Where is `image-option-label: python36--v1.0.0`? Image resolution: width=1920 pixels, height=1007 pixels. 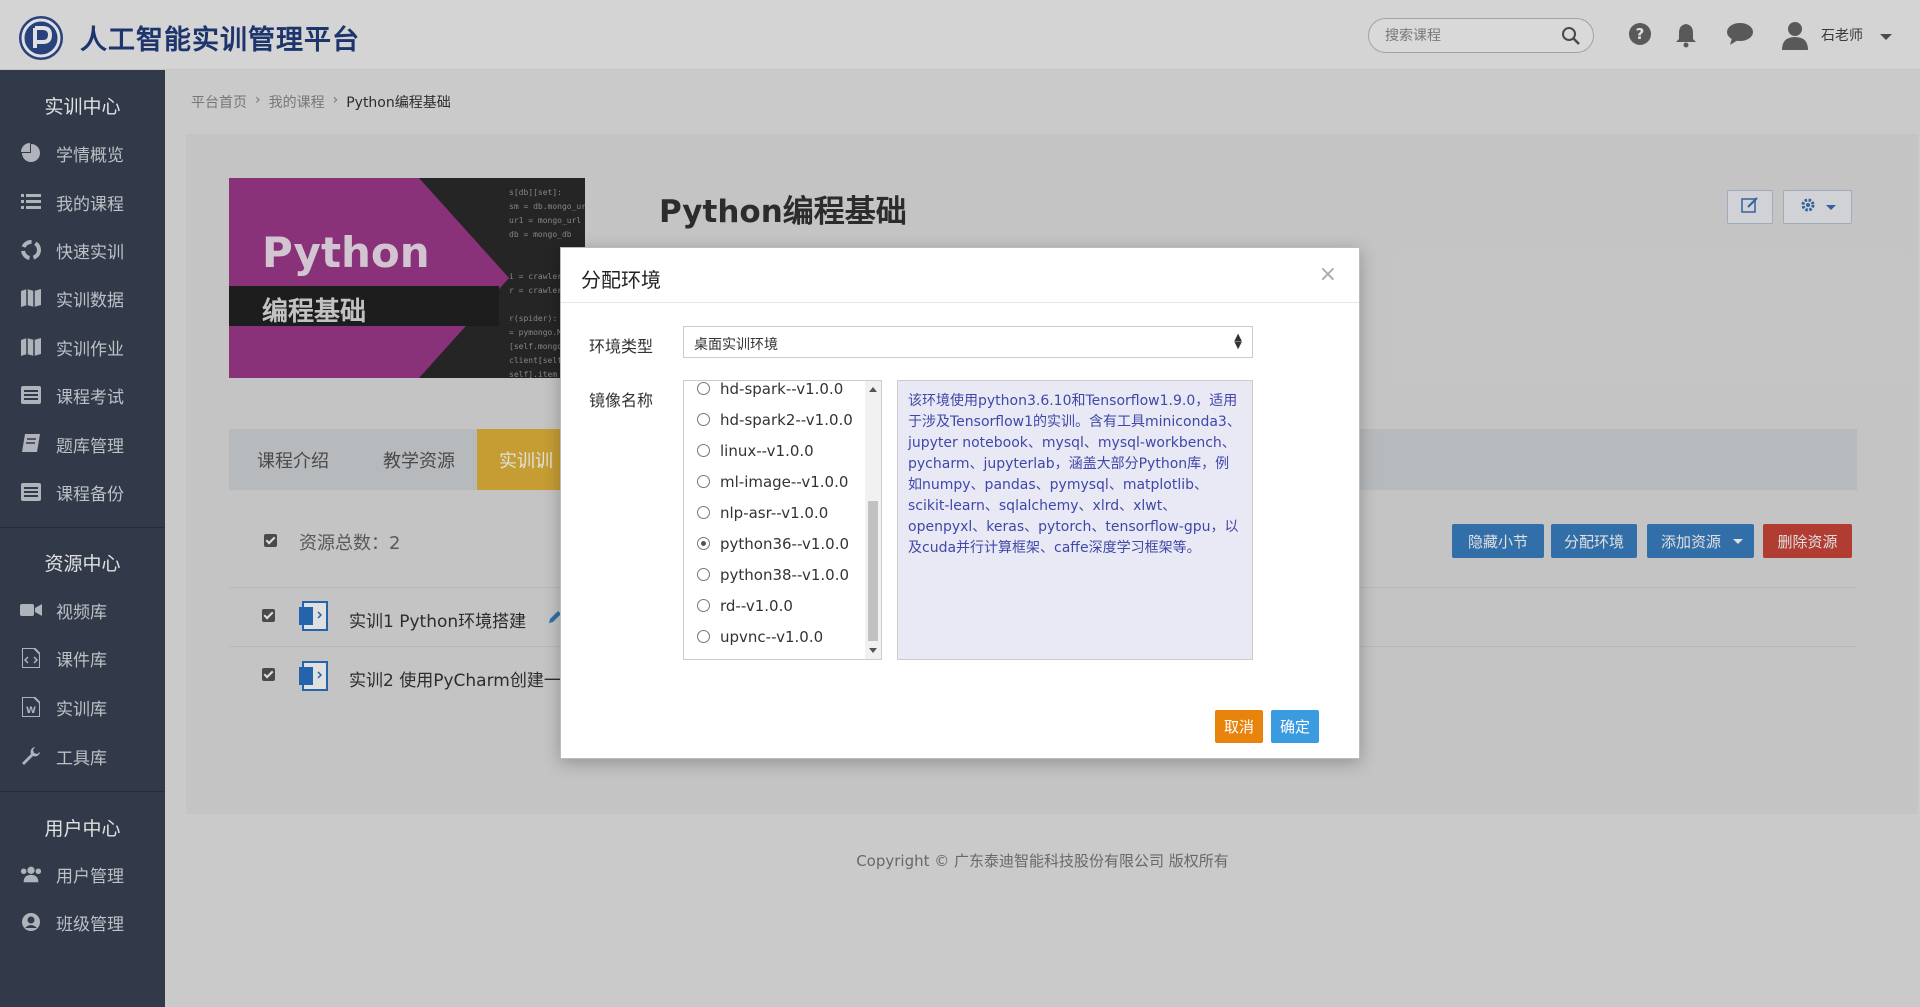
image-option-label: python36--v1.0.0 is located at coordinates (785, 543).